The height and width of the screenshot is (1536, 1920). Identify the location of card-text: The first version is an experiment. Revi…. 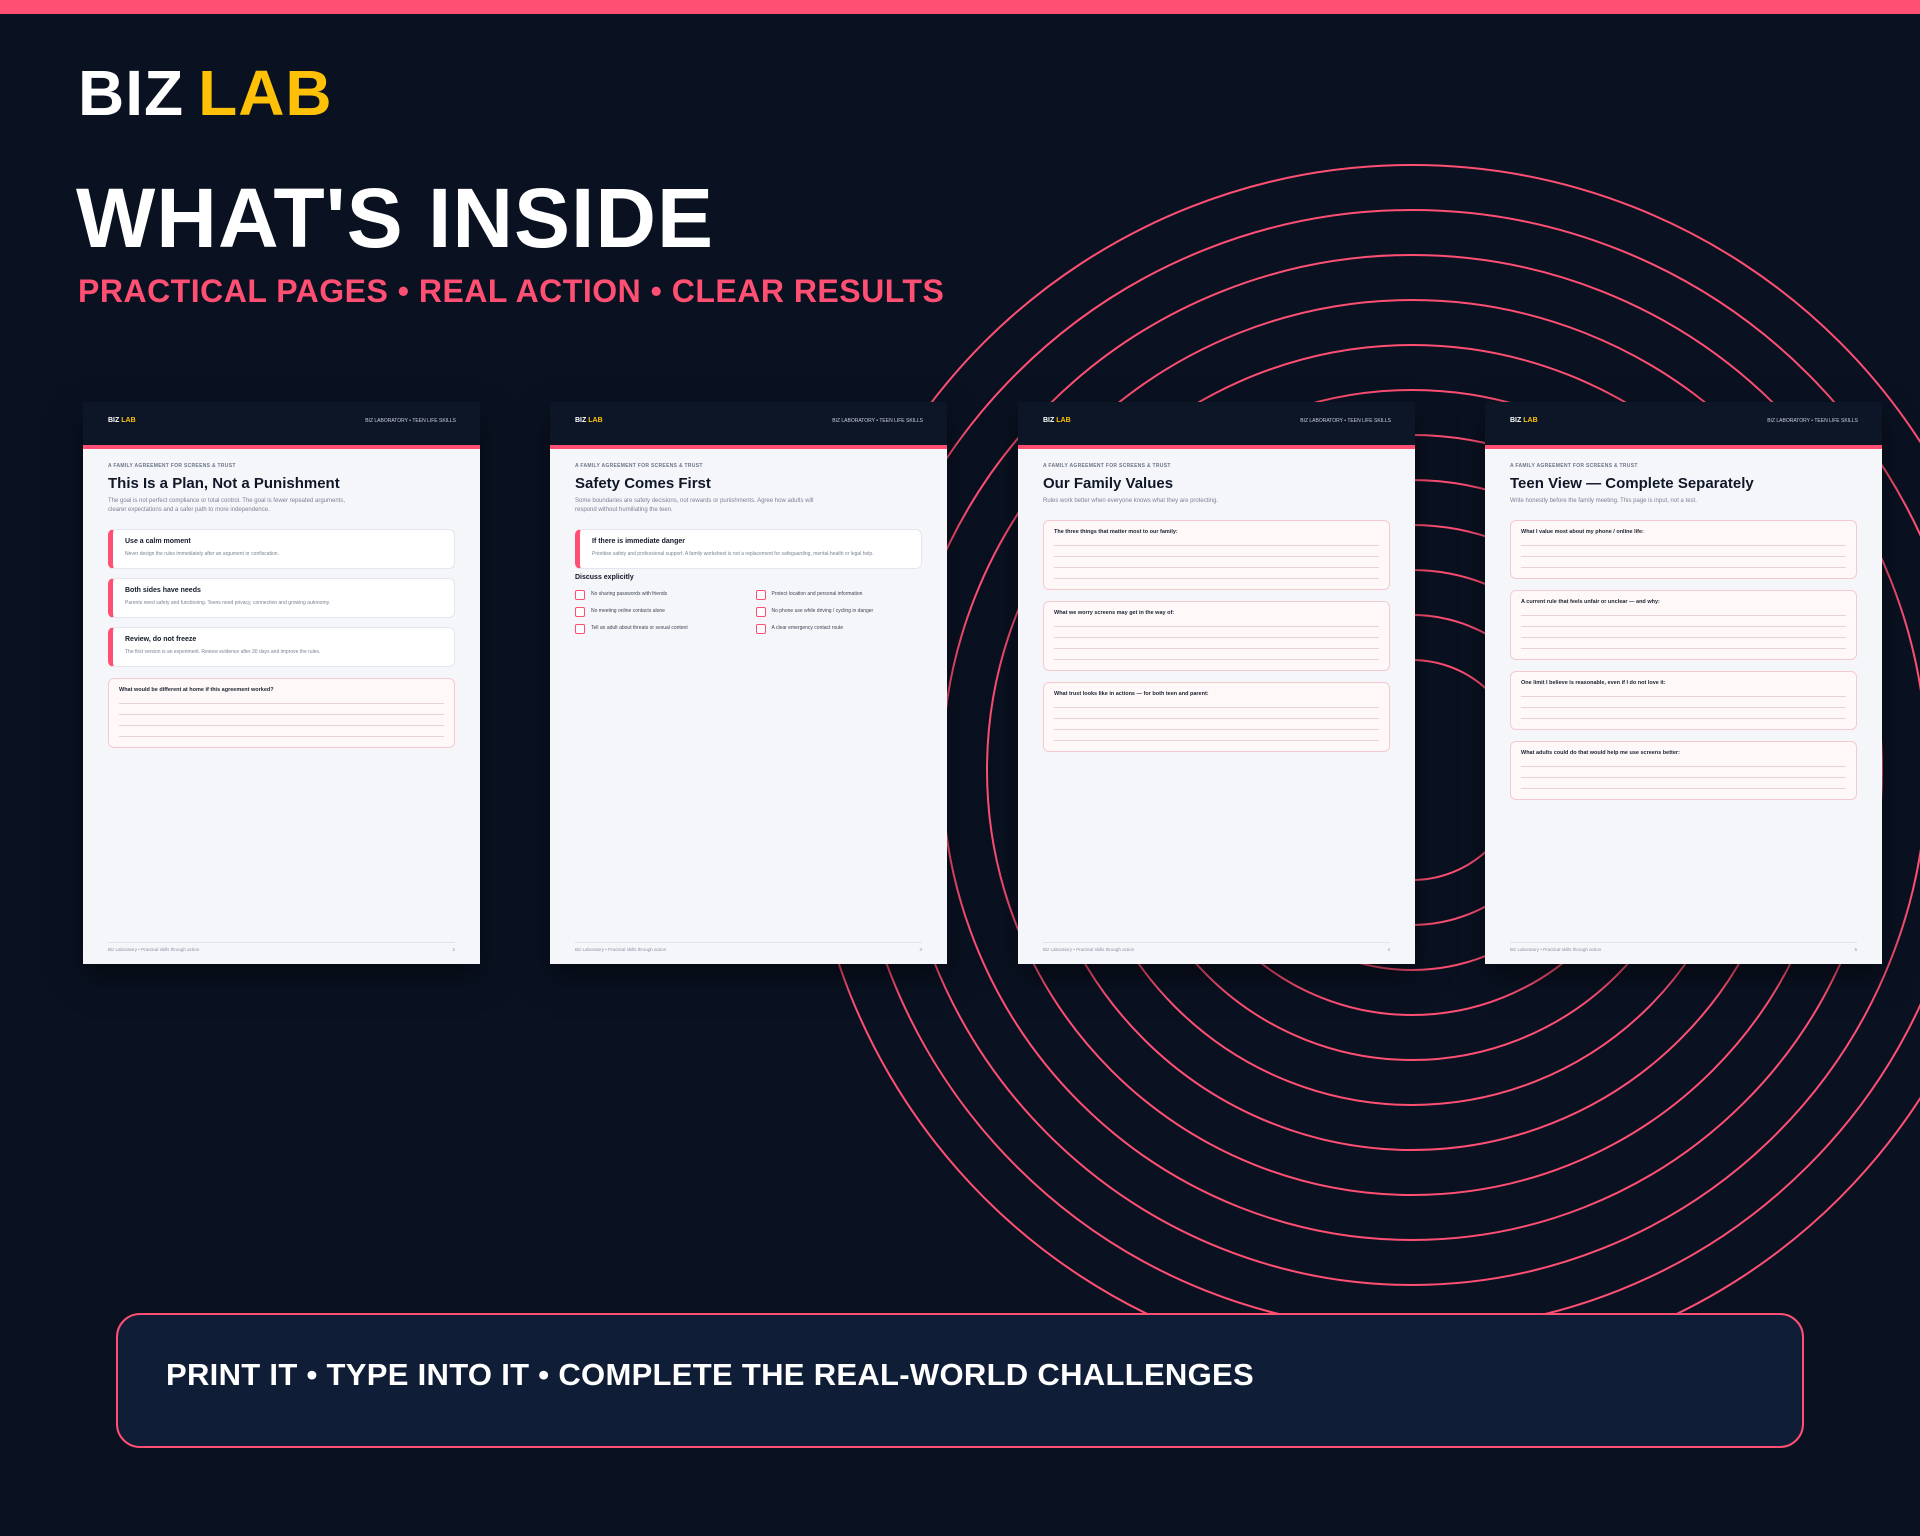
(223, 652).